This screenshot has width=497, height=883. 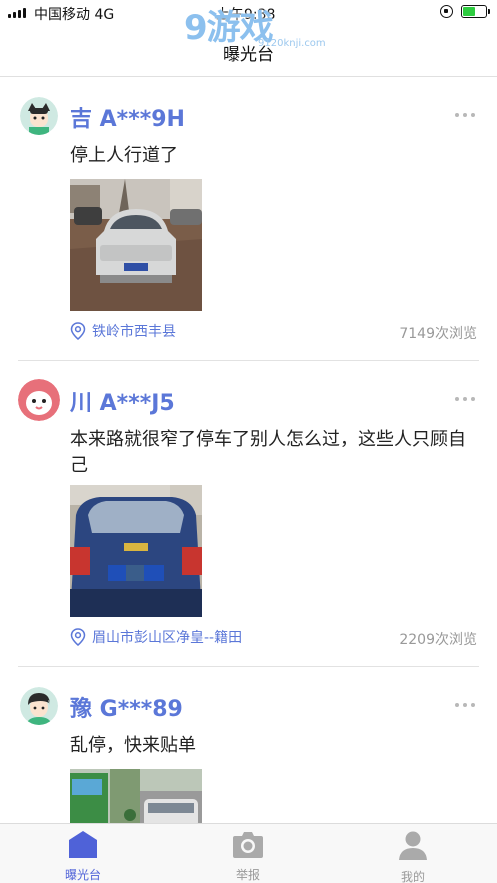 I want to click on status-indicators, so click(x=465, y=11).